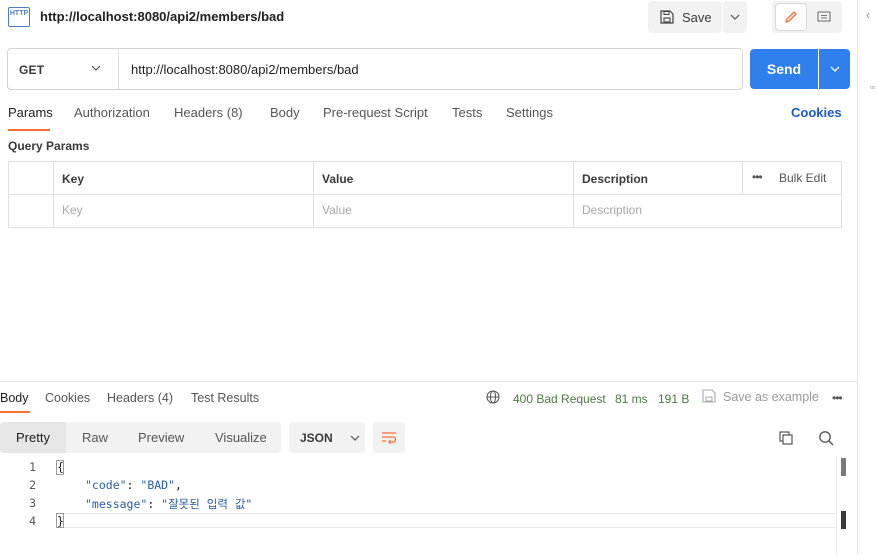 Image resolution: width=878 pixels, height=555 pixels. Describe the element at coordinates (450, 520) in the screenshot. I see `current-line-highlight` at that location.